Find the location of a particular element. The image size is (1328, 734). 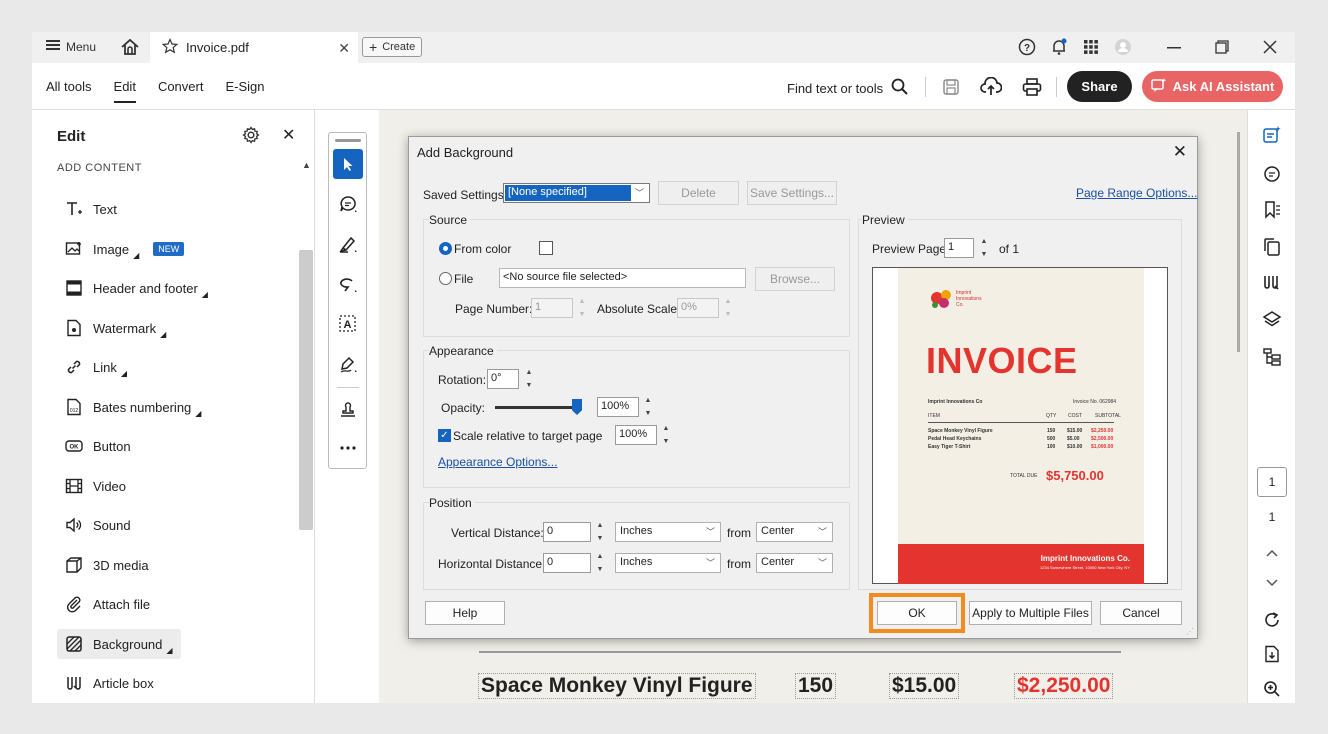

home-icon is located at coordinates (130, 47).